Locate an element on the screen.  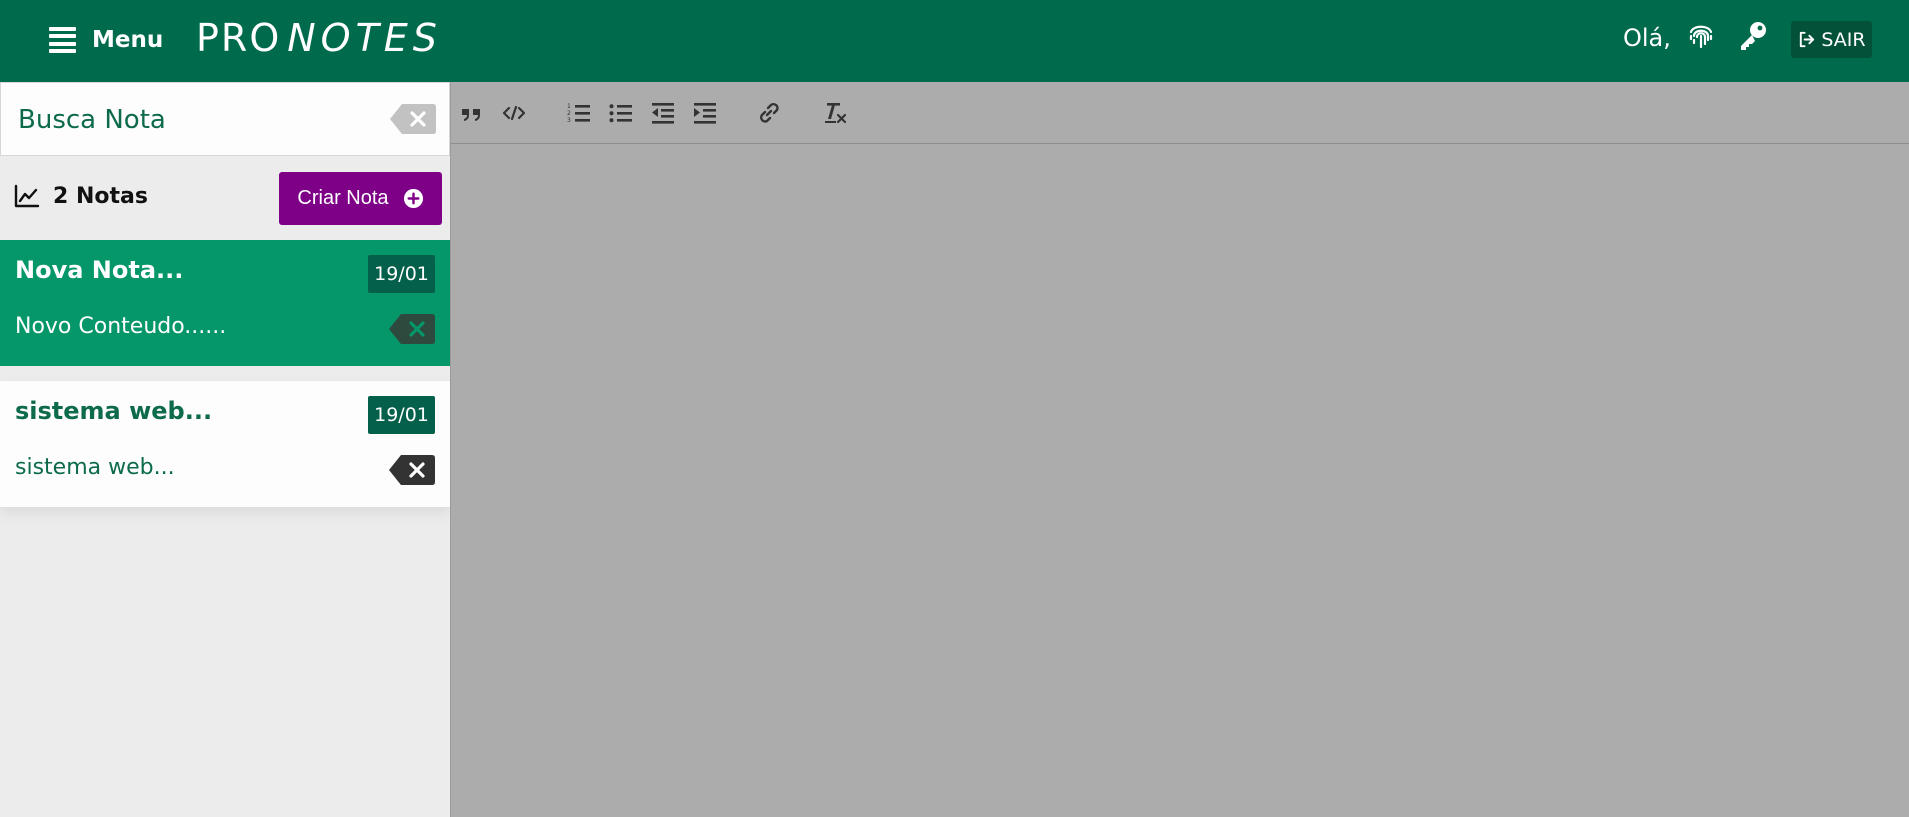
fingerprint-icon is located at coordinates (1701, 36).